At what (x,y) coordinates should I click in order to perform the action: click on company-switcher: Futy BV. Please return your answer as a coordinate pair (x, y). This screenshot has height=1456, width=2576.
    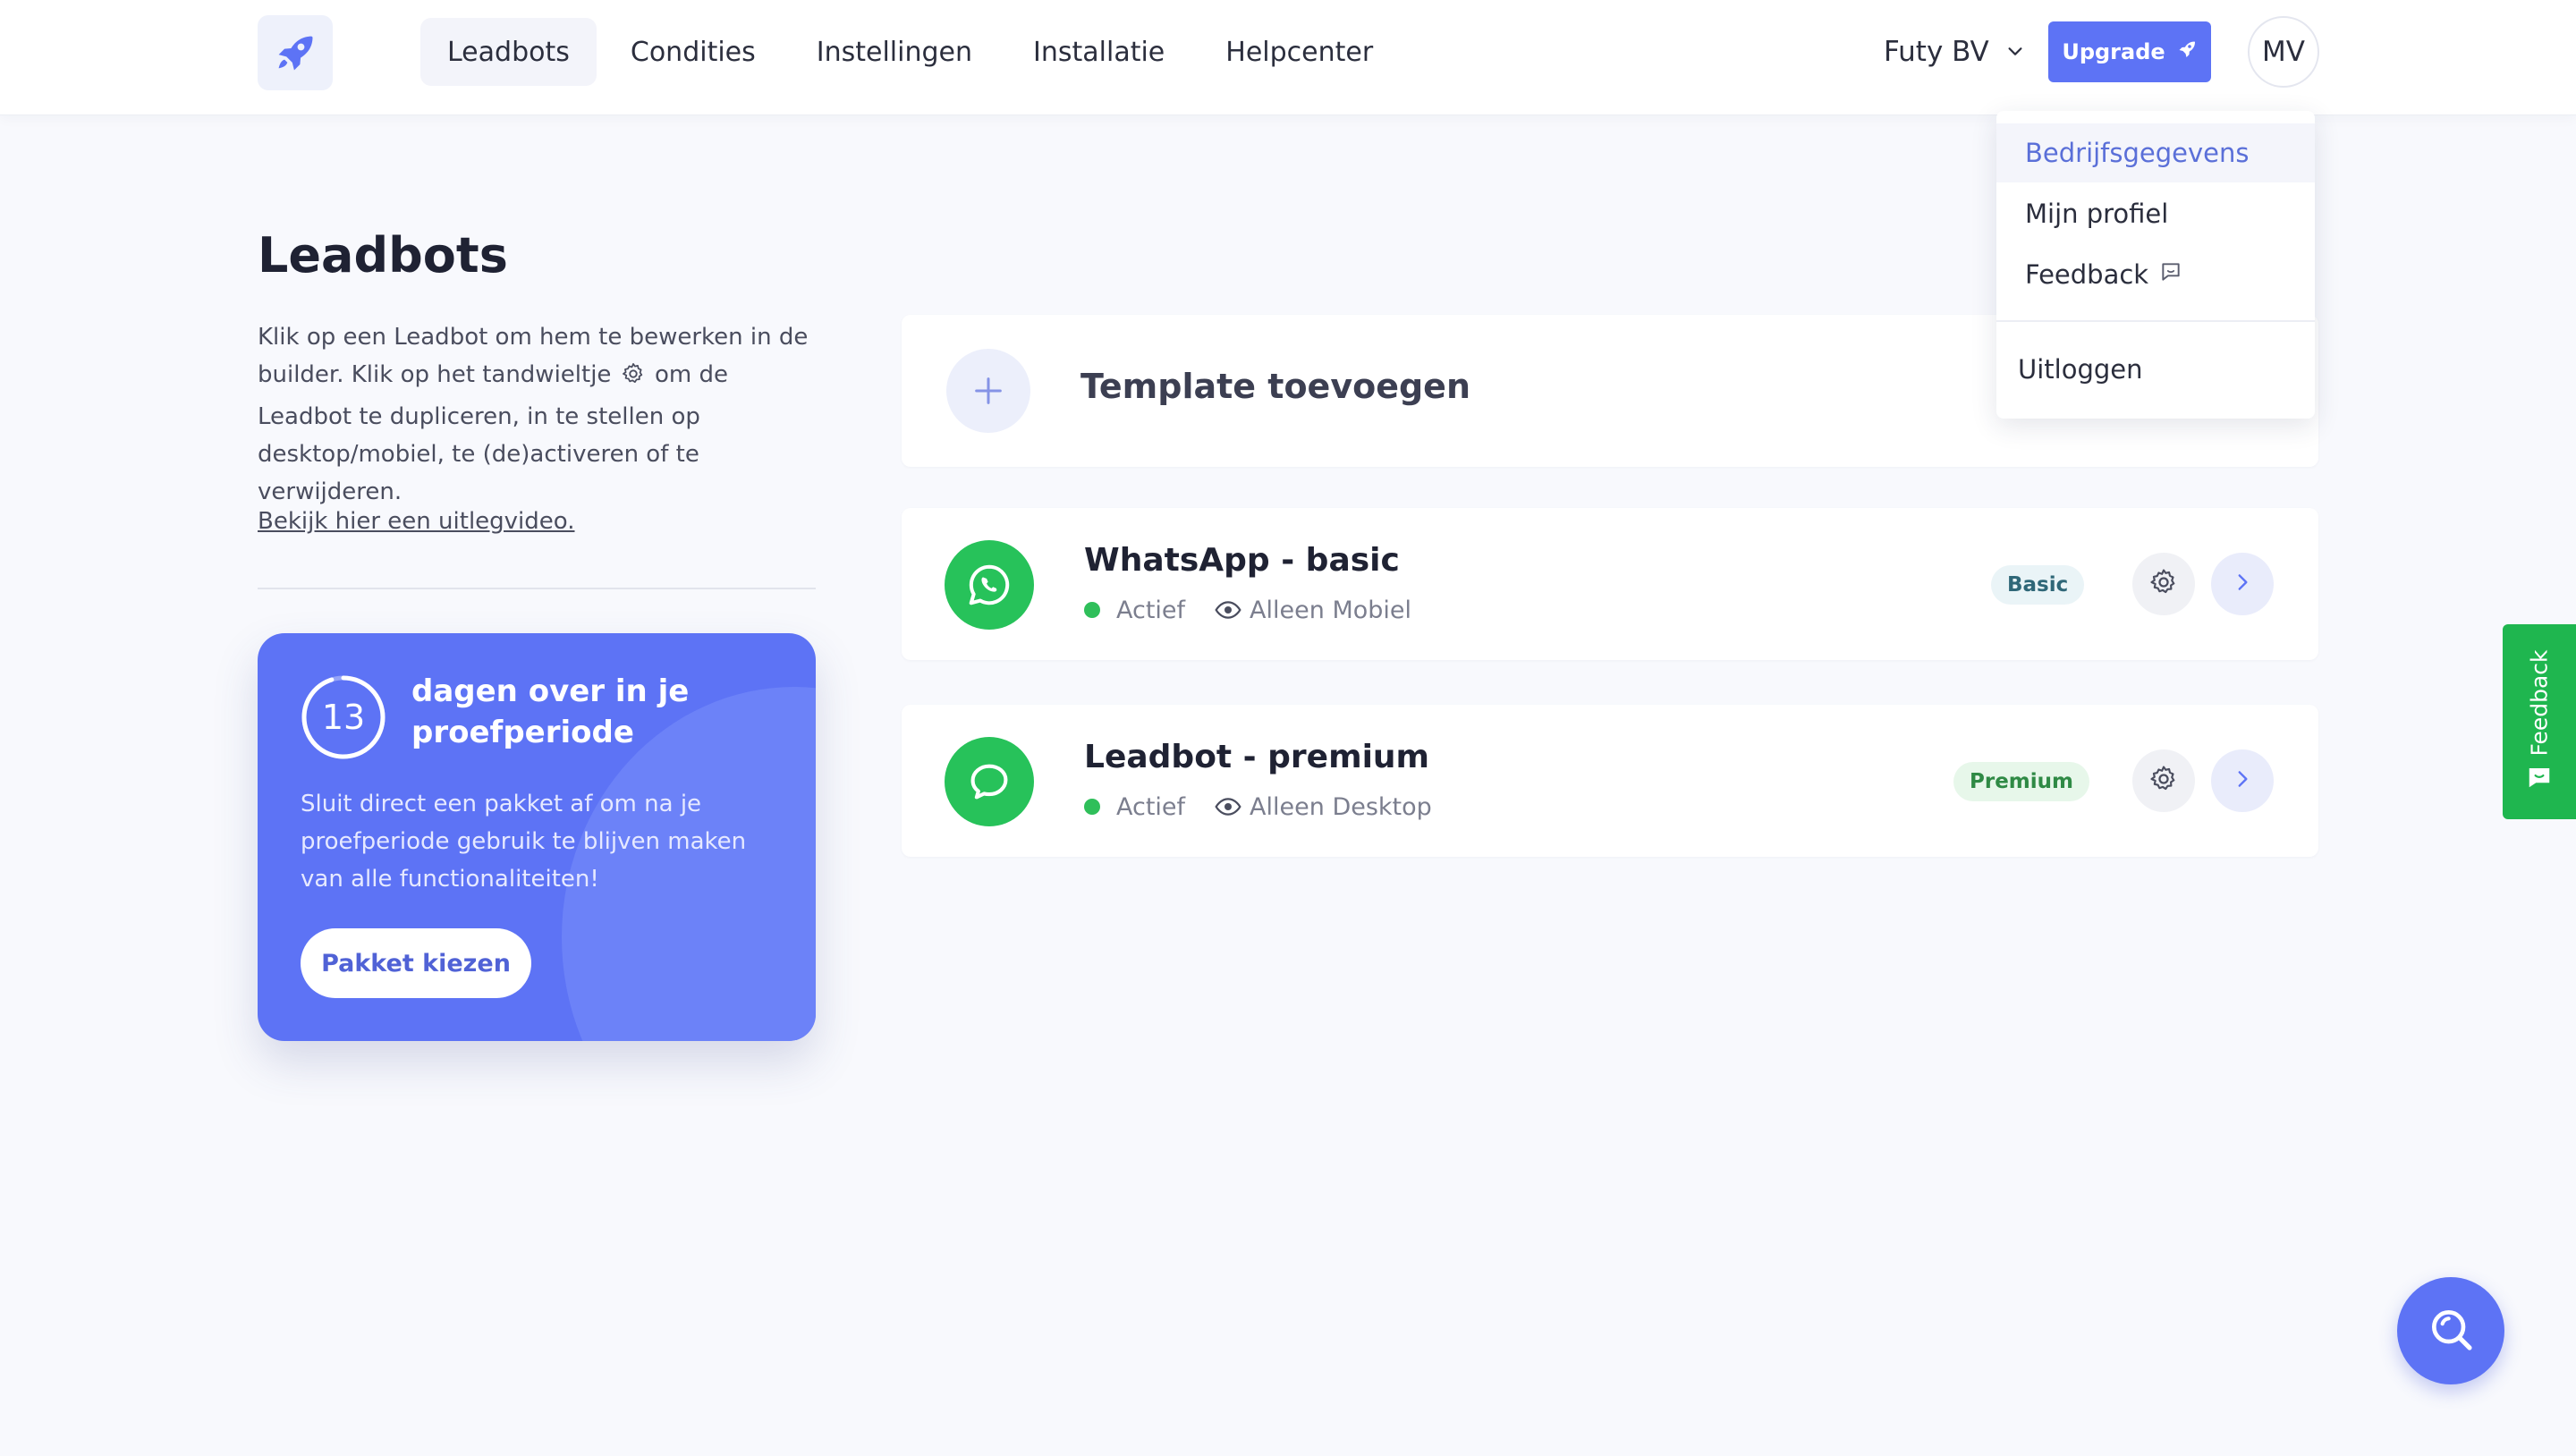
    Looking at the image, I should click on (1954, 52).